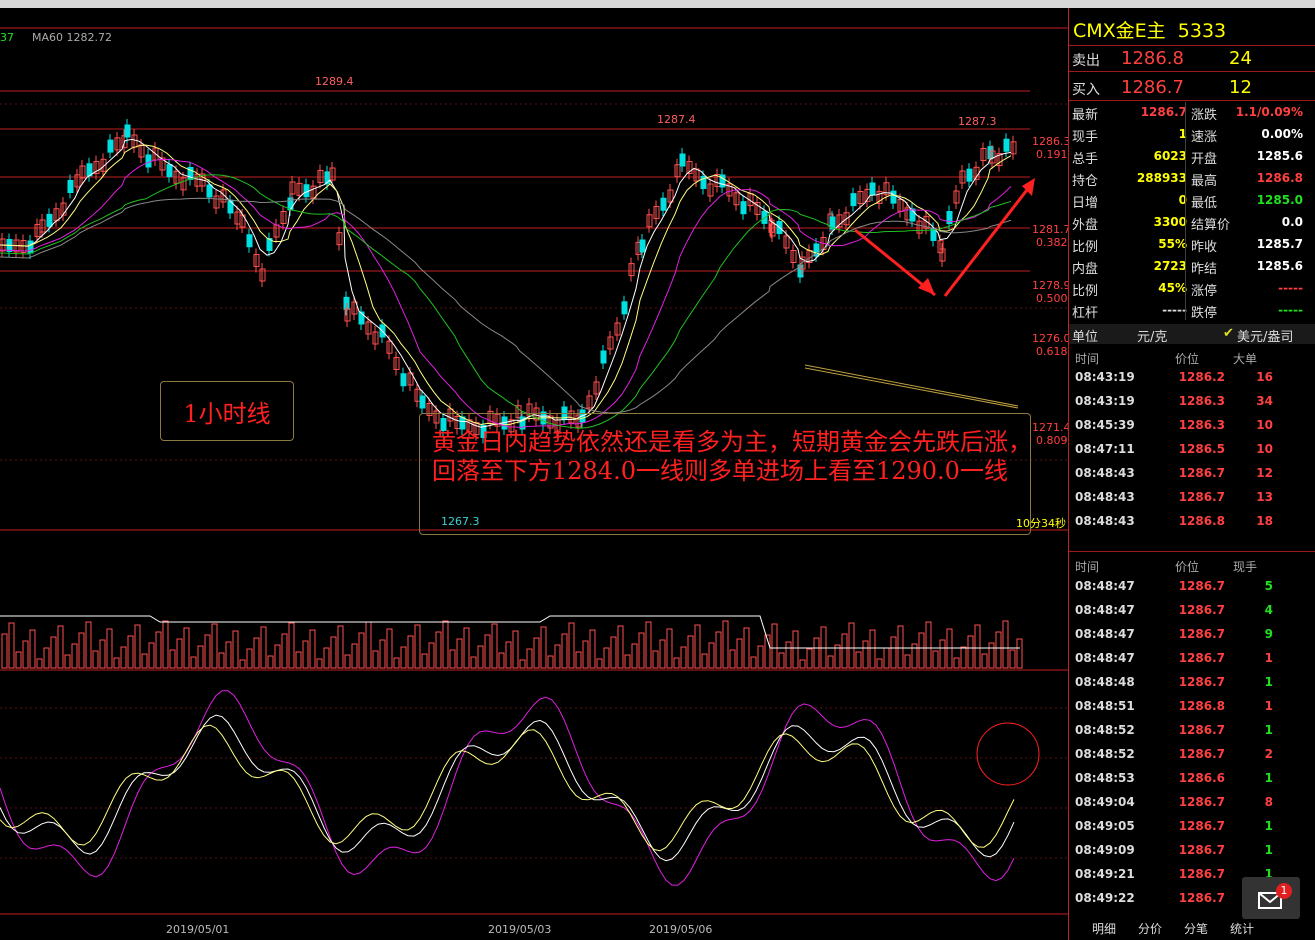 The image size is (1315, 940). Describe the element at coordinates (1085, 203) in the screenshot. I see `quote-label: 日增` at that location.